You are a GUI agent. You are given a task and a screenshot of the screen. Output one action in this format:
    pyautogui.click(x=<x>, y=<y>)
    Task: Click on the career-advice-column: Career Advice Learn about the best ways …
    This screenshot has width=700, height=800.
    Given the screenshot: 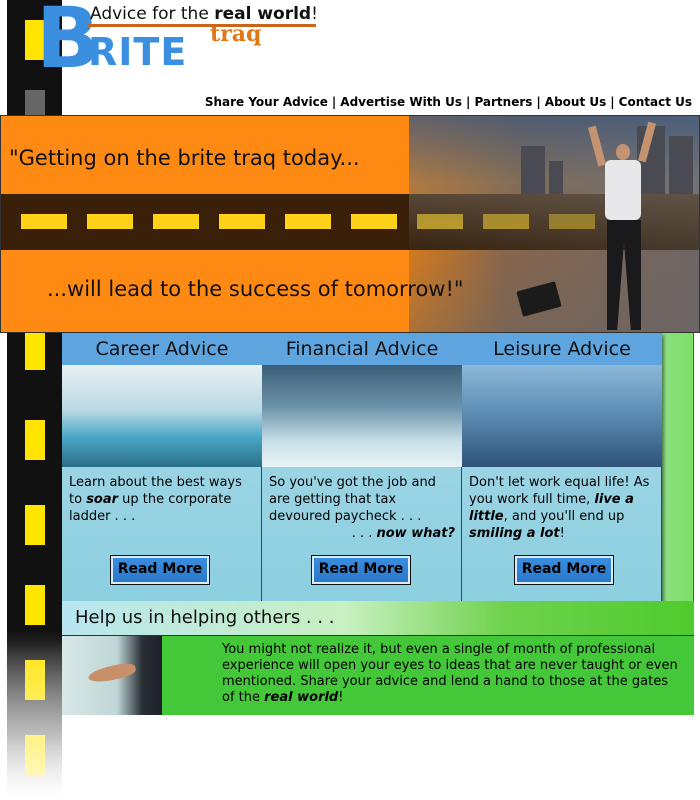 What is the action you would take?
    pyautogui.click(x=162, y=467)
    